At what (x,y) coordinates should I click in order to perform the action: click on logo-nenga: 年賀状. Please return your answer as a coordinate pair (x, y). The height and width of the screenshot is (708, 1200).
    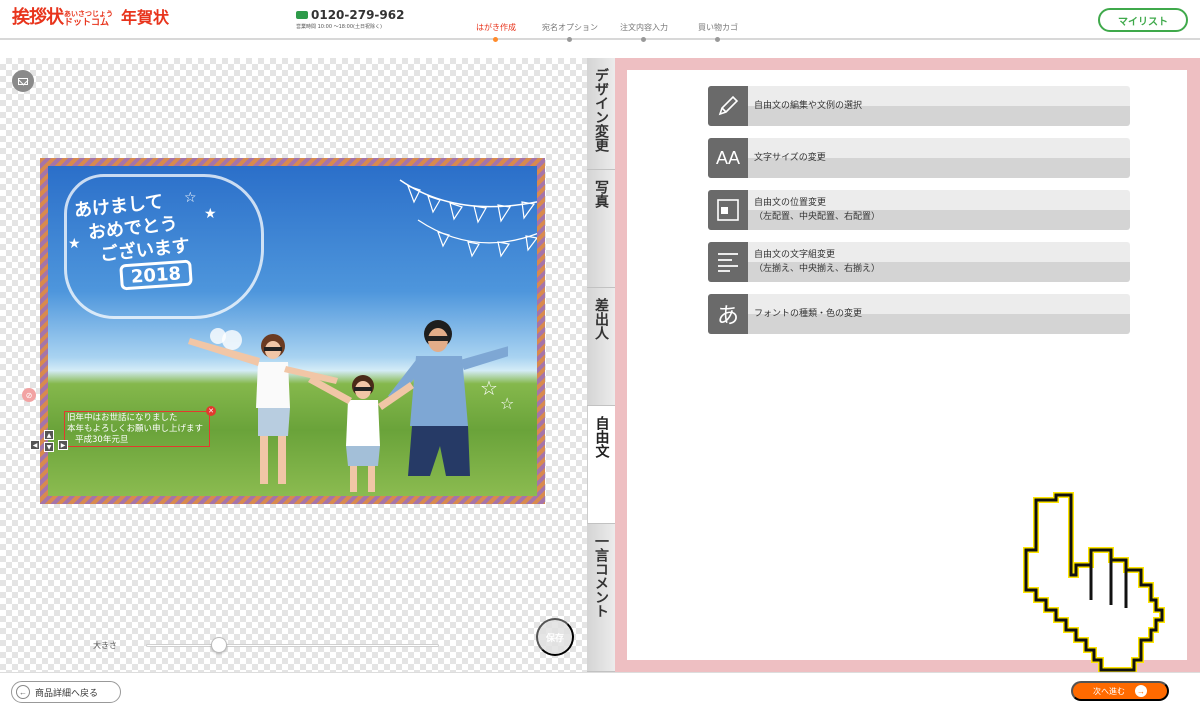
    Looking at the image, I should click on (145, 17).